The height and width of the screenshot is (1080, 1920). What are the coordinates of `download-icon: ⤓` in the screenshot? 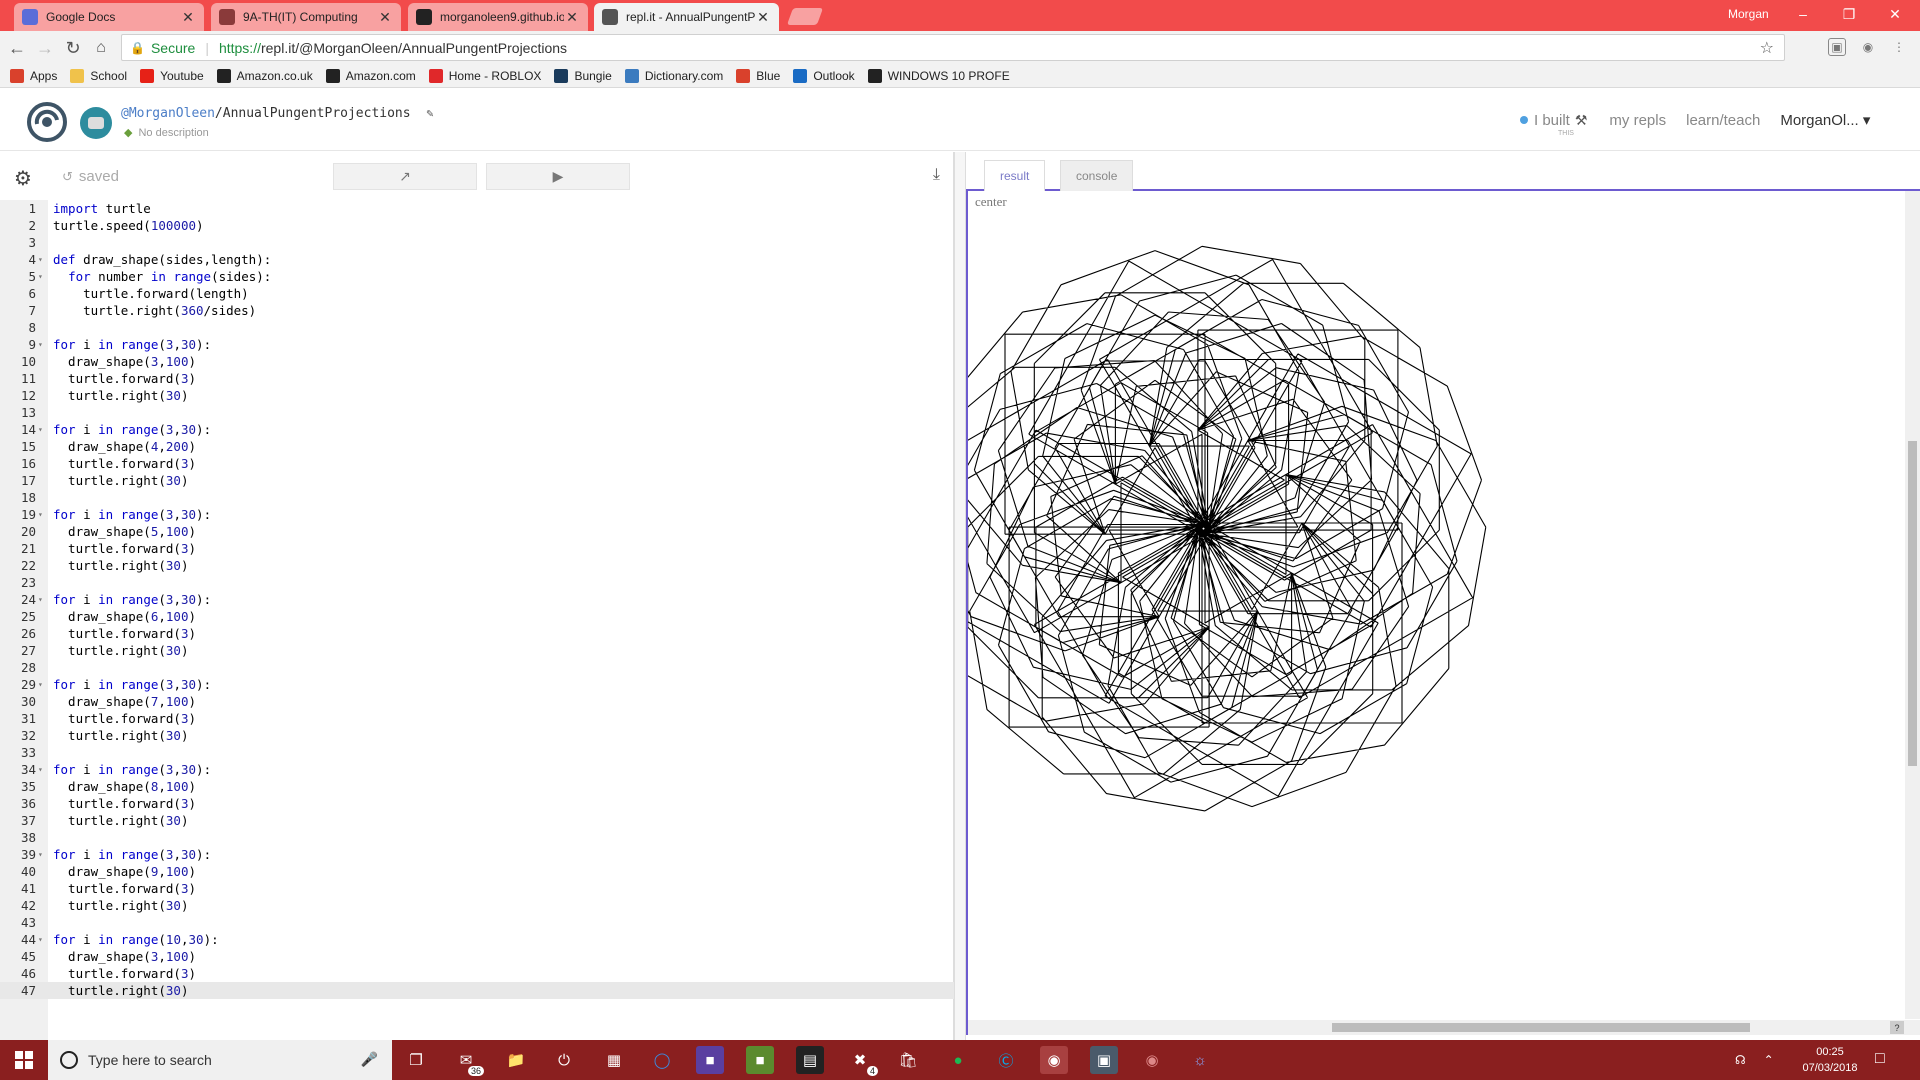 It's located at (936, 175).